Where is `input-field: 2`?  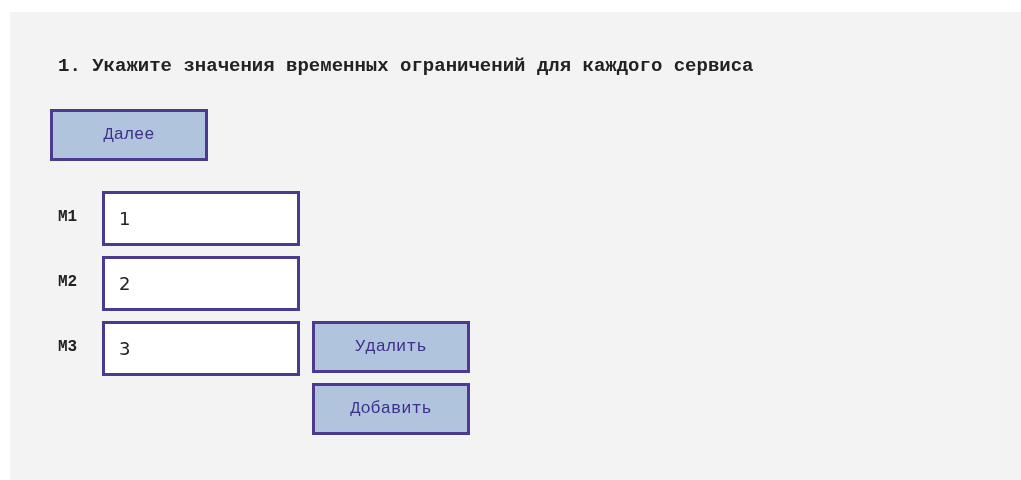
input-field: 2 is located at coordinates (201, 283).